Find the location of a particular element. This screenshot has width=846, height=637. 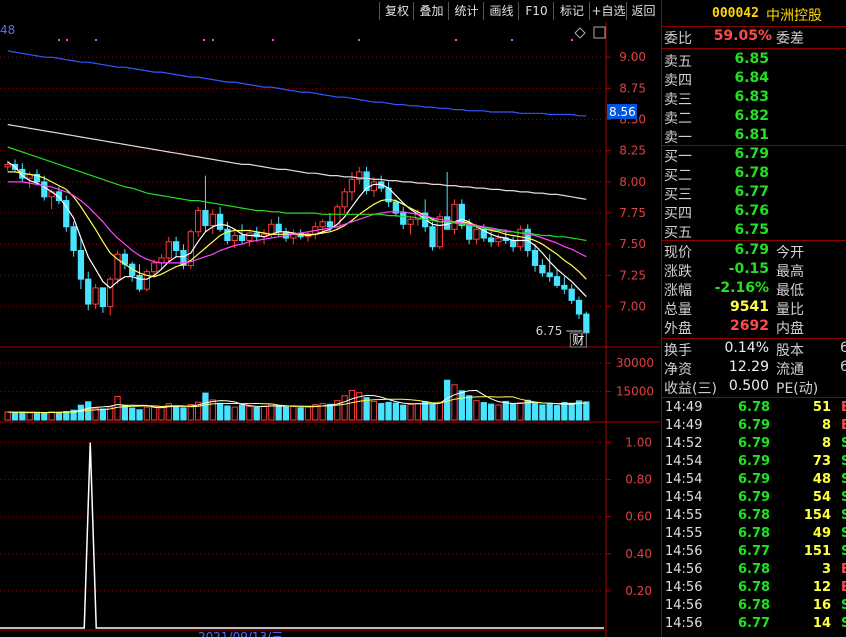

trade-row: 14:54 6.79 48 S is located at coordinates (754, 481).